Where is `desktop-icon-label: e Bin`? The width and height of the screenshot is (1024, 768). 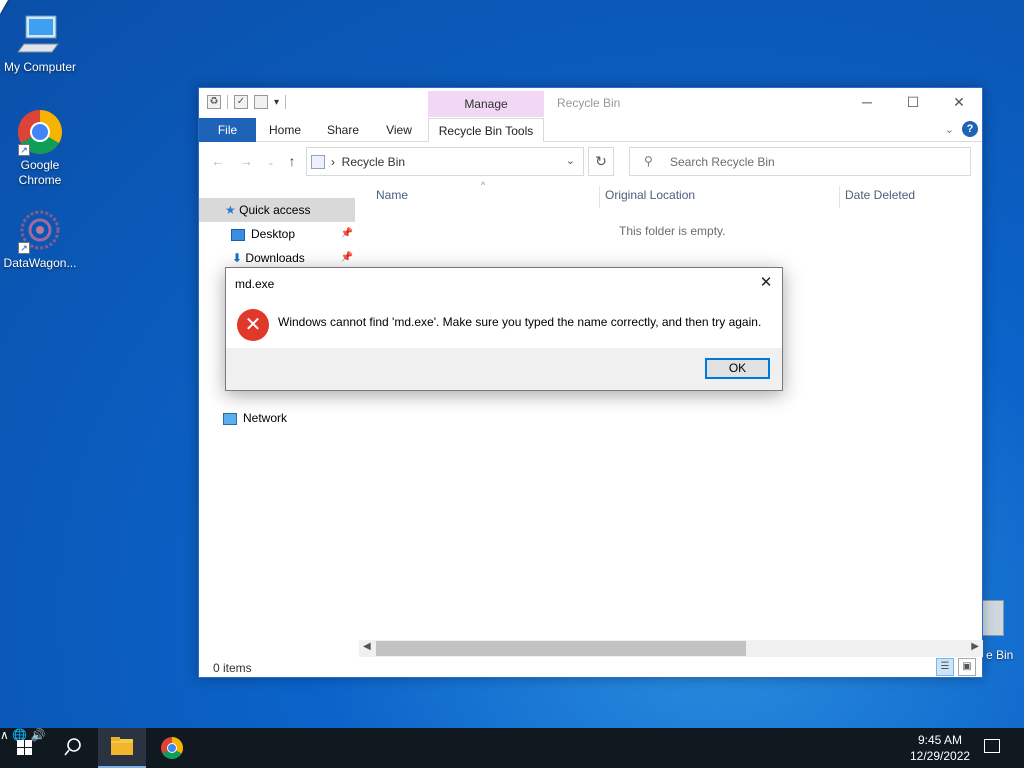
desktop-icon-label: e Bin is located at coordinates (1000, 655).